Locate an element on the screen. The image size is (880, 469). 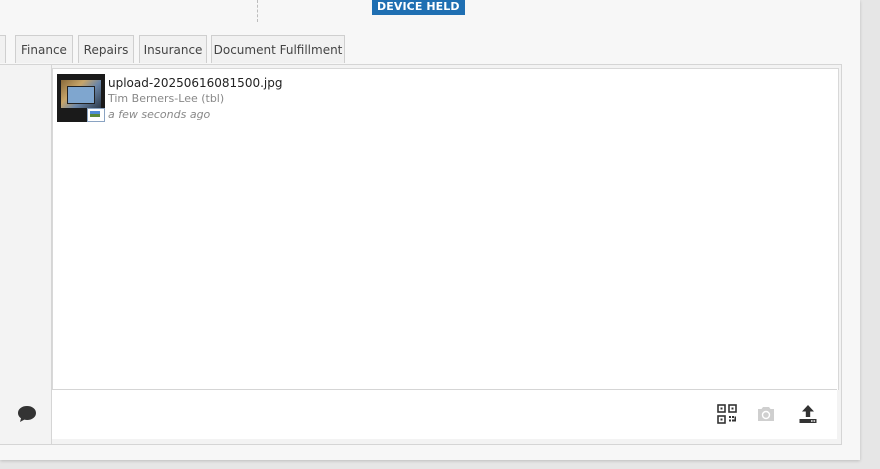
tab-repairs: Repairs is located at coordinates (106, 49).